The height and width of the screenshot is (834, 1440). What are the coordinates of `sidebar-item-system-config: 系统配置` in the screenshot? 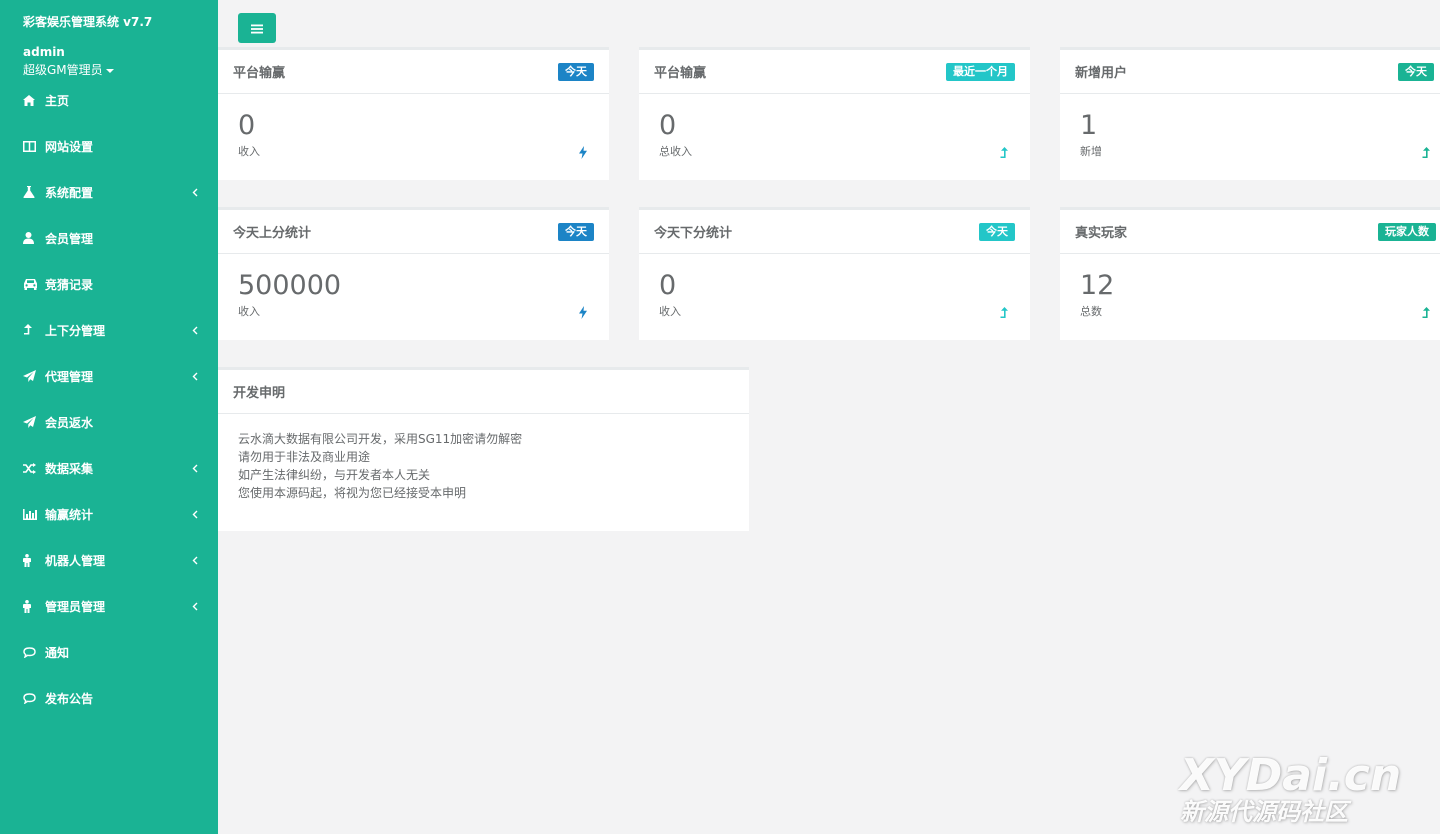 It's located at (109, 192).